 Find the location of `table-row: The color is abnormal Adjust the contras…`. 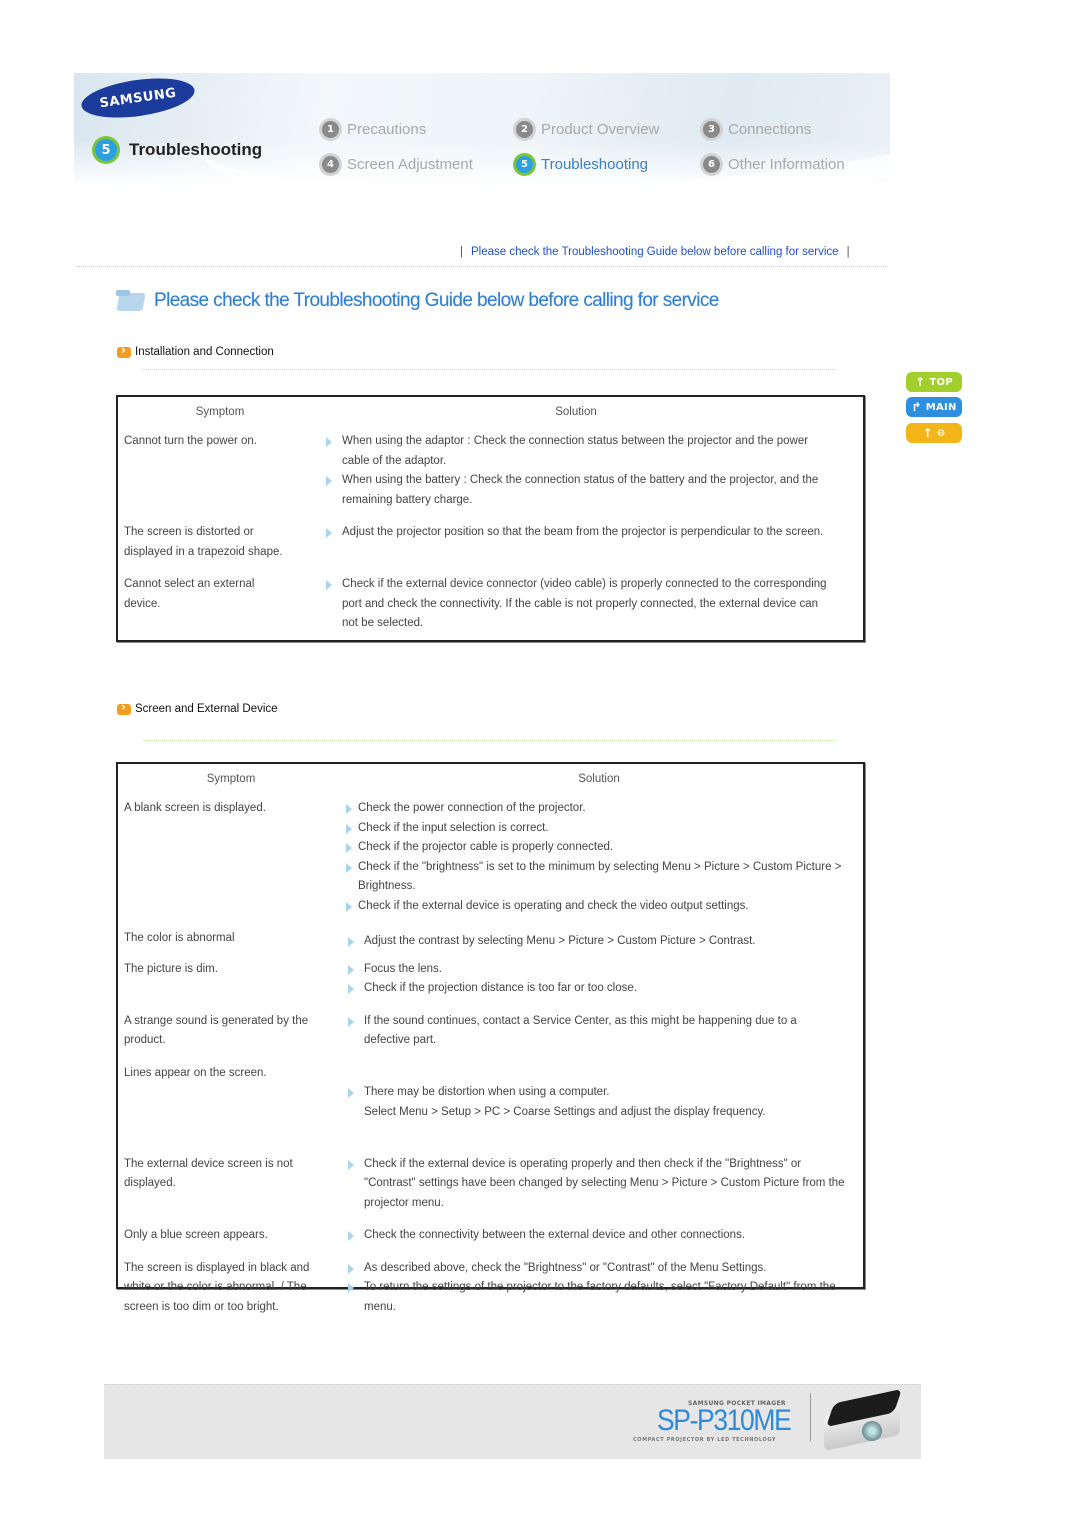

table-row: The color is abnormal Adjust the contras… is located at coordinates (490, 940).